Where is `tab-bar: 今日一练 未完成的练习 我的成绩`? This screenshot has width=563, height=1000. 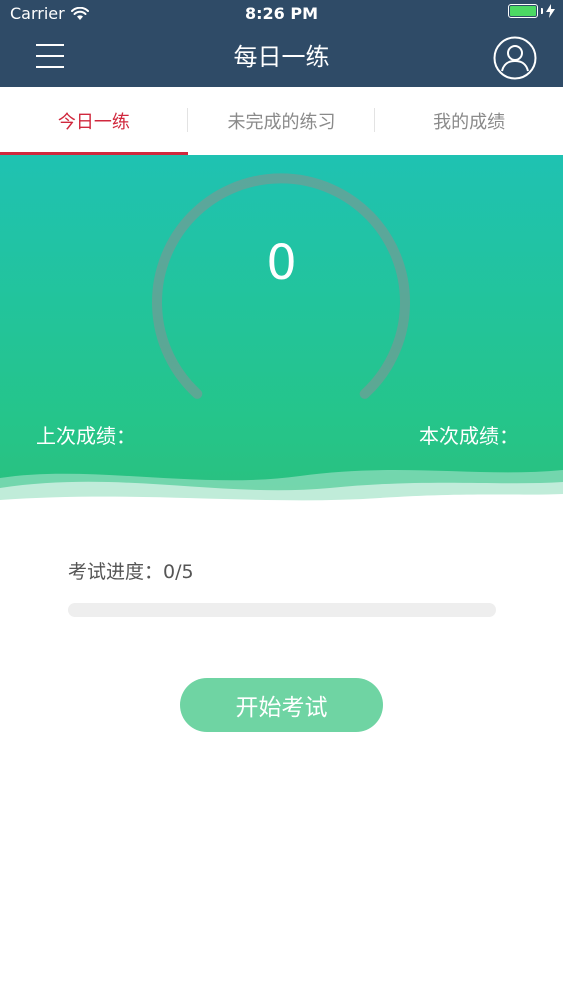 tab-bar: 今日一练 未完成的练习 我的成绩 is located at coordinates (281, 121).